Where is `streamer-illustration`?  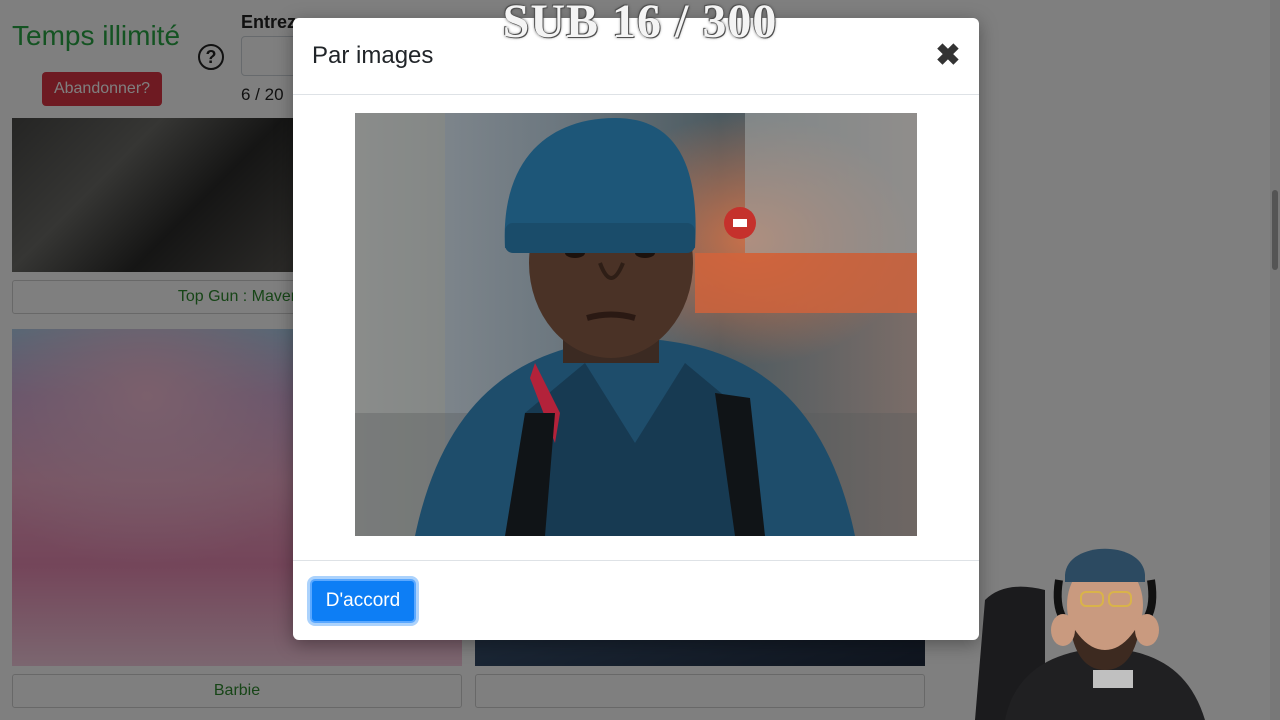
streamer-illustration is located at coordinates (1090, 634).